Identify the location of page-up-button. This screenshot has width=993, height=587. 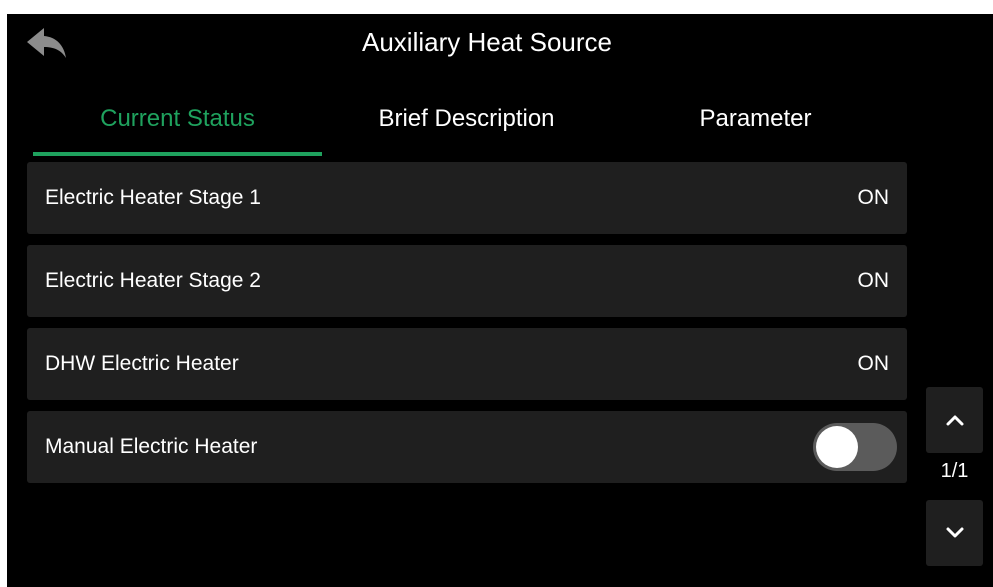
(954, 420).